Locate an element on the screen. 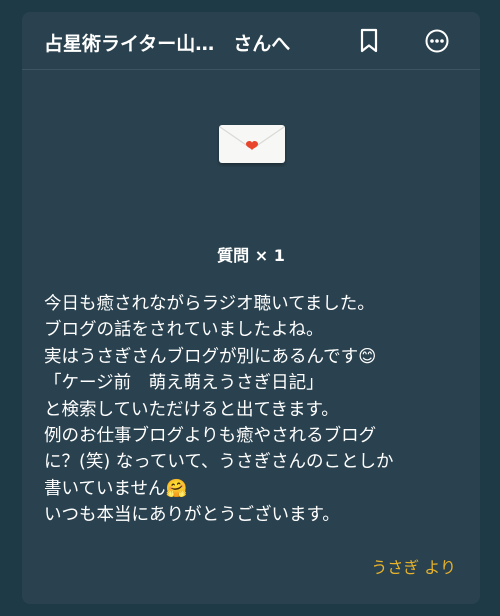 The height and width of the screenshot is (616, 500). bookmark-icon is located at coordinates (369, 40).